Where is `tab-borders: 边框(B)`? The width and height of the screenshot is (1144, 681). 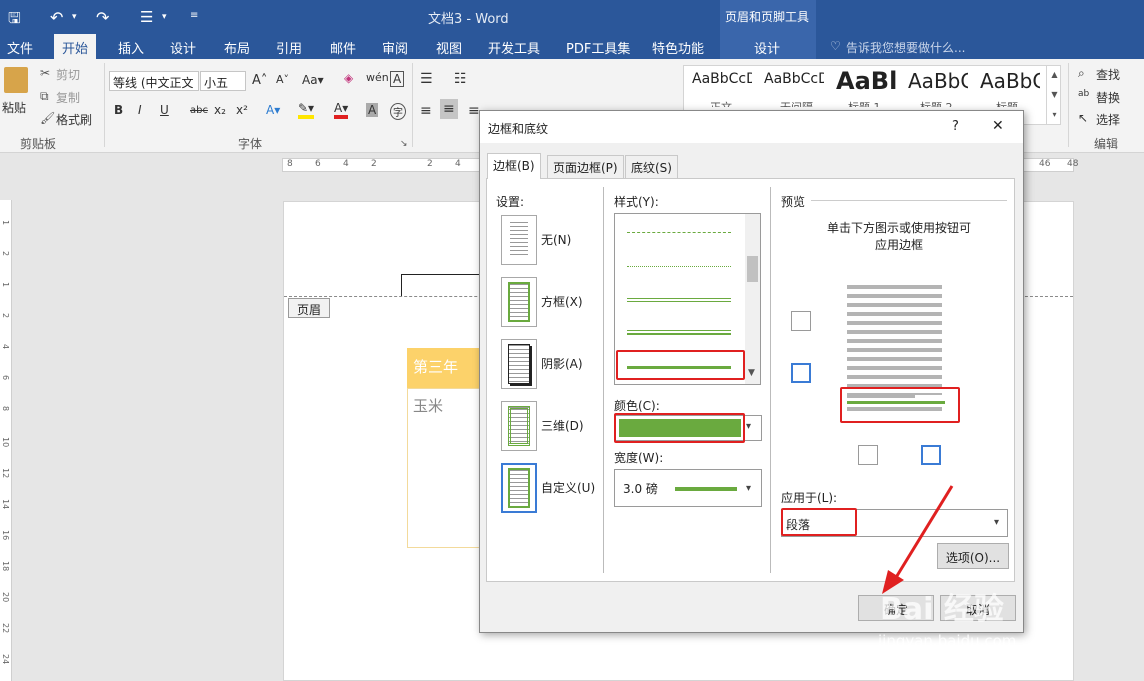
tab-borders: 边框(B) is located at coordinates (514, 166).